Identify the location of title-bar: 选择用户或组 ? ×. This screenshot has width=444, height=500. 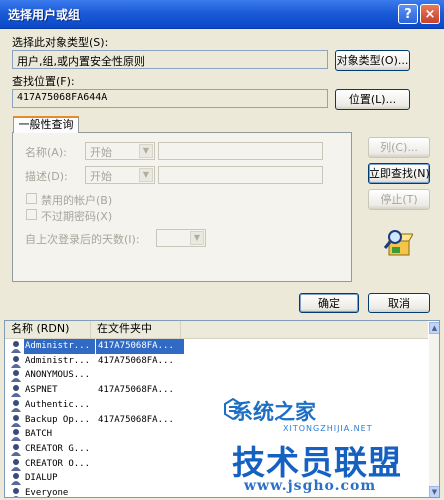
(222, 14).